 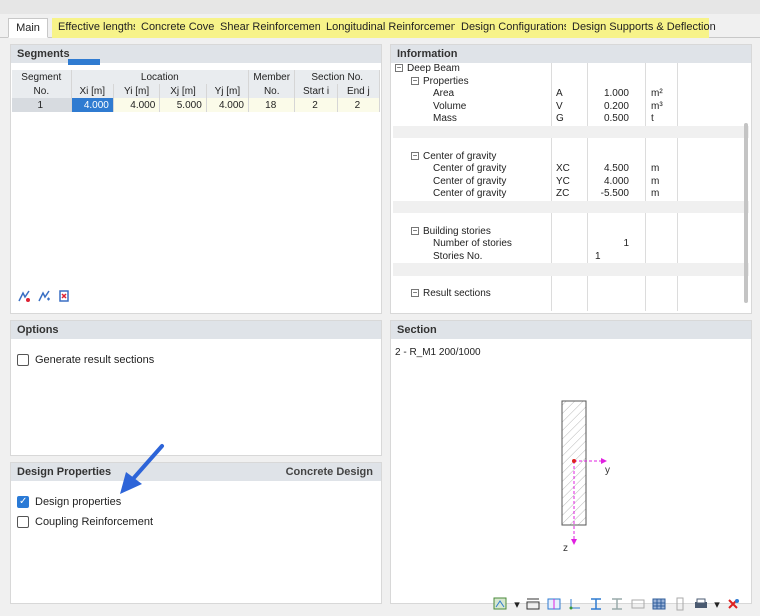 I want to click on segments-title: Segments, so click(x=196, y=54).